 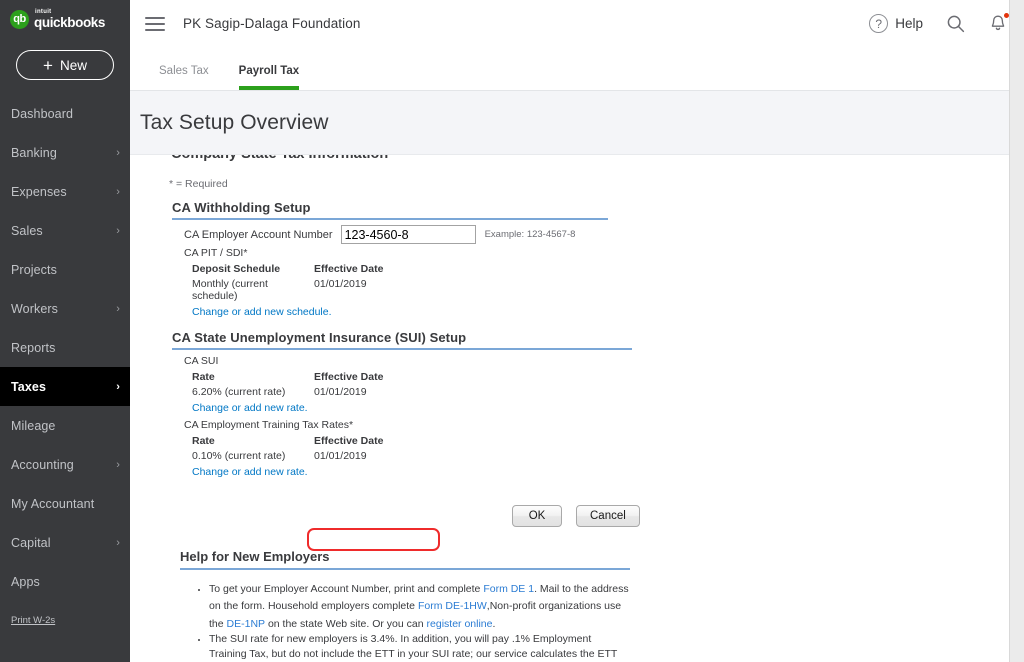 What do you see at coordinates (349, 441) in the screenshot?
I see `ett-effective-date-column-header: Effective Date` at bounding box center [349, 441].